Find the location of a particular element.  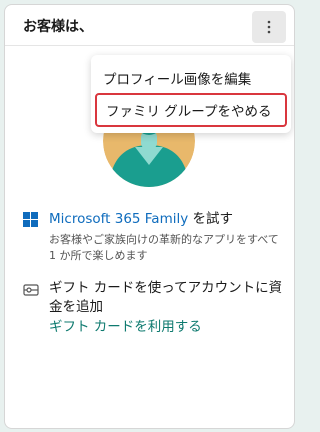

windows-logo-icon is located at coordinates (30, 219).